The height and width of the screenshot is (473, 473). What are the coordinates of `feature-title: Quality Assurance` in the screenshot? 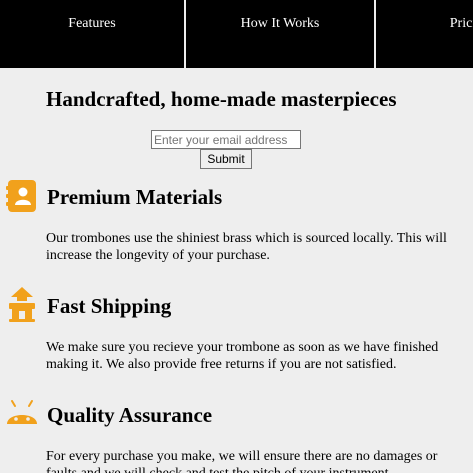 It's located at (130, 415).